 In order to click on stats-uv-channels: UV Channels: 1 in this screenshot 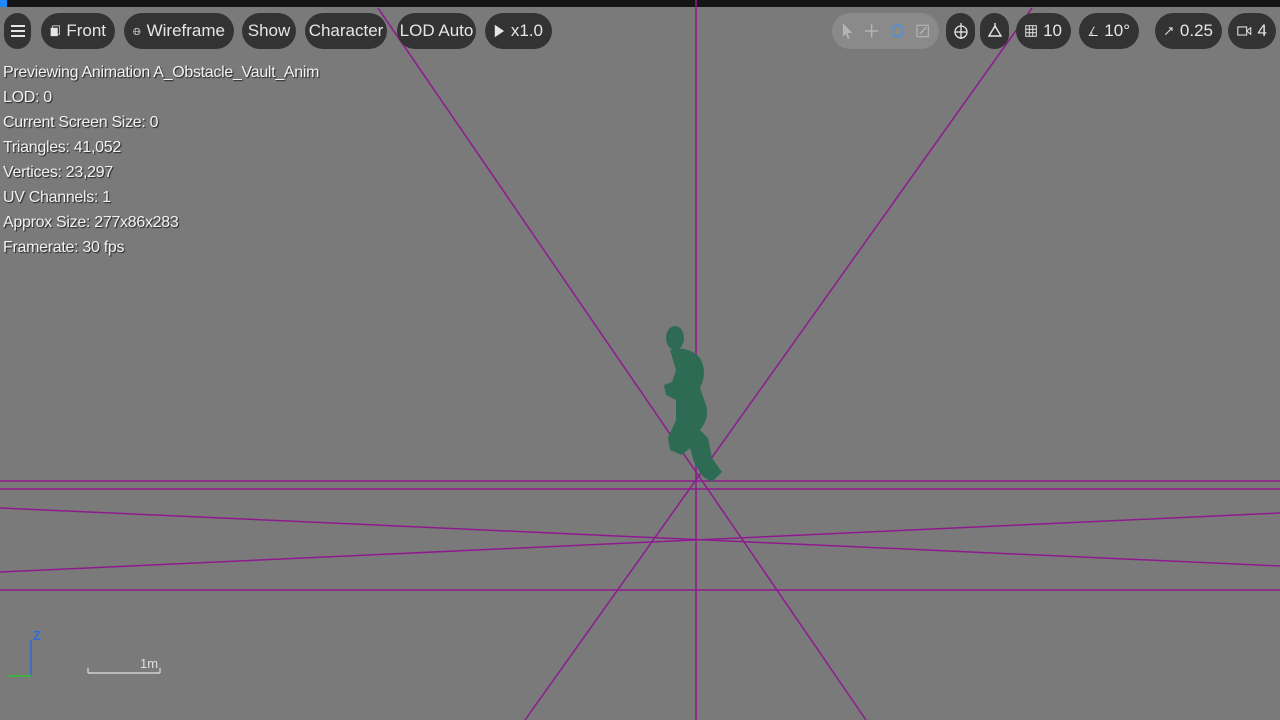, I will do `click(57, 197)`.